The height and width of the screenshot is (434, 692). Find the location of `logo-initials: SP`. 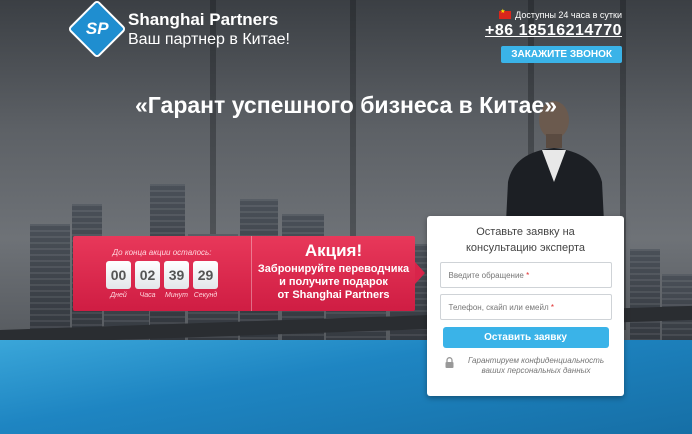

logo-initials: SP is located at coordinates (97, 28).